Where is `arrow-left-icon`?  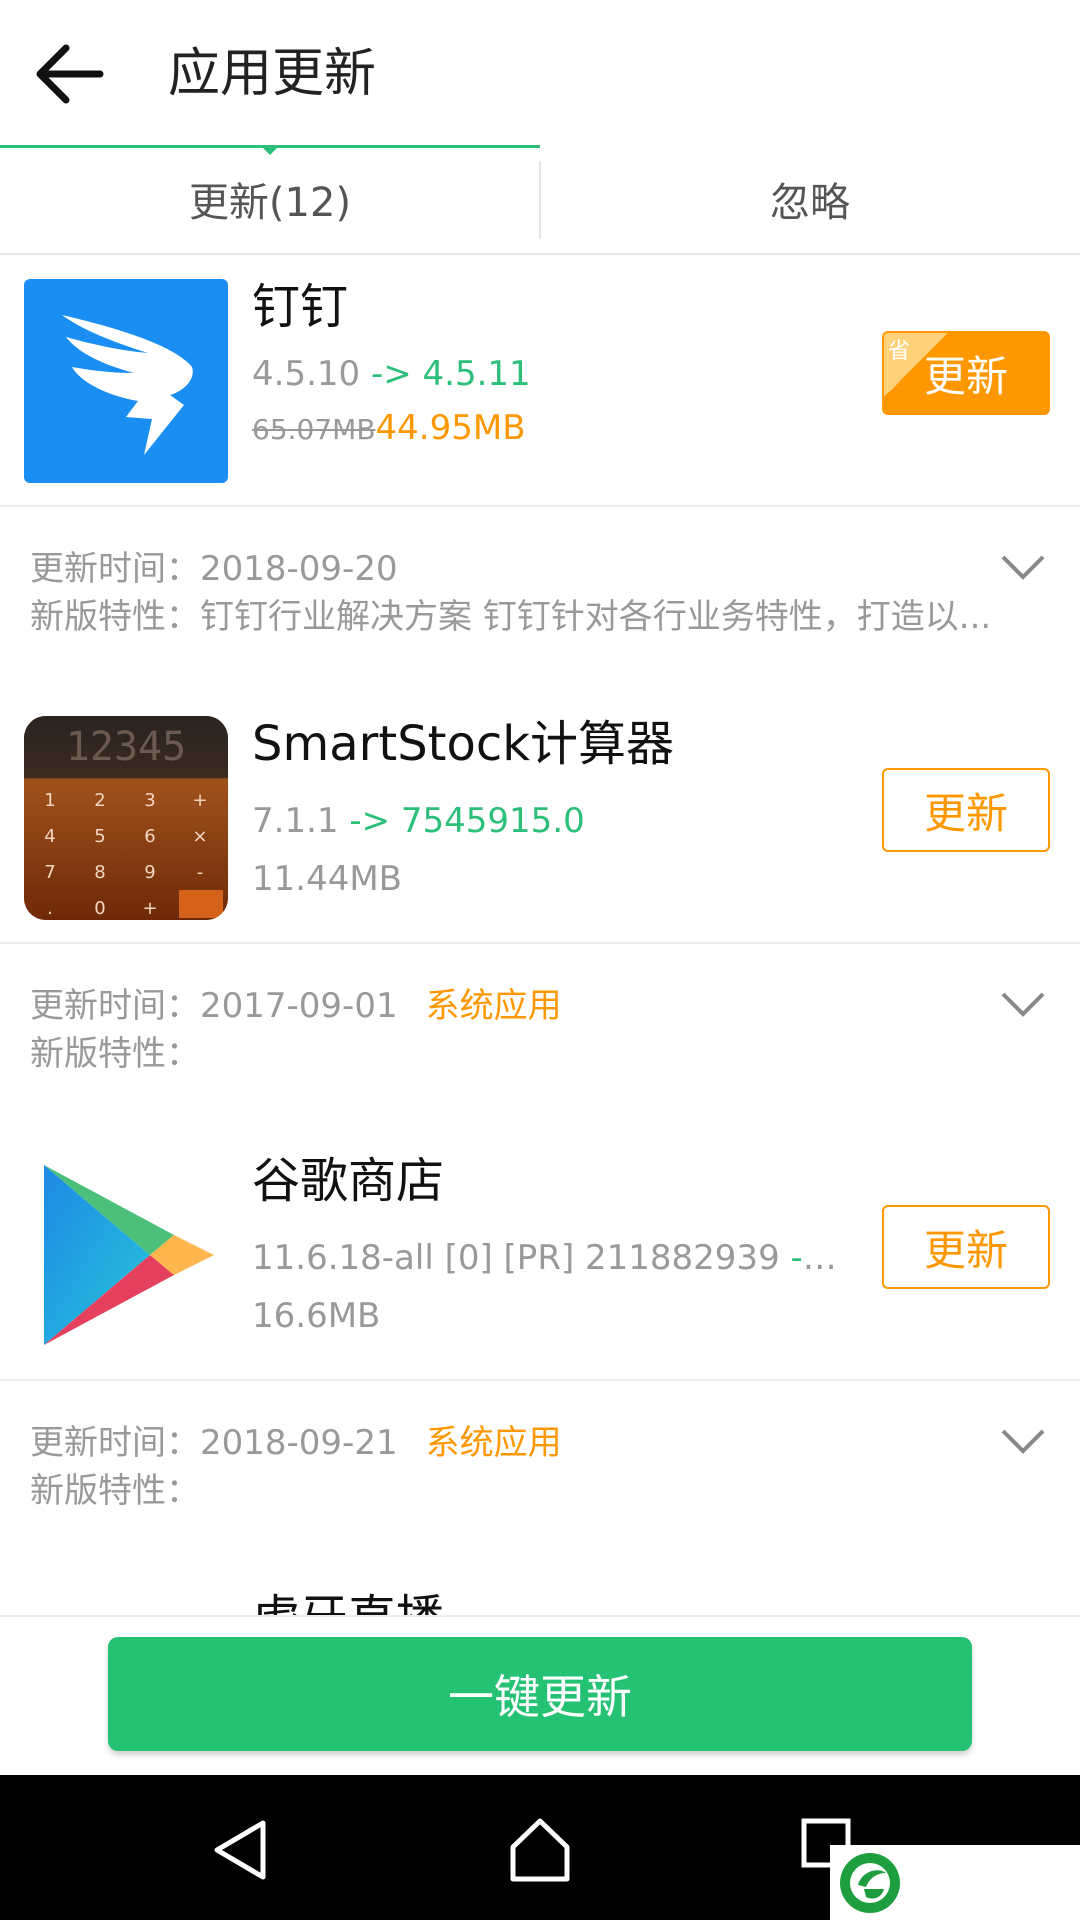
arrow-left-icon is located at coordinates (70, 74).